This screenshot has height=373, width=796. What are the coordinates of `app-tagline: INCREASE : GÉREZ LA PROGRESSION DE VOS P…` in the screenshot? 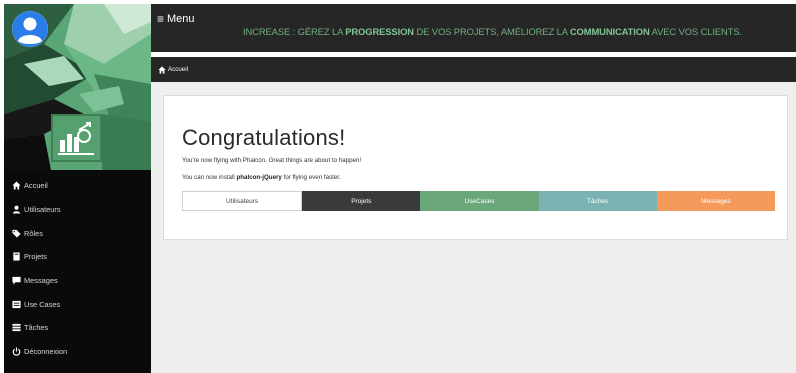 It's located at (492, 31).